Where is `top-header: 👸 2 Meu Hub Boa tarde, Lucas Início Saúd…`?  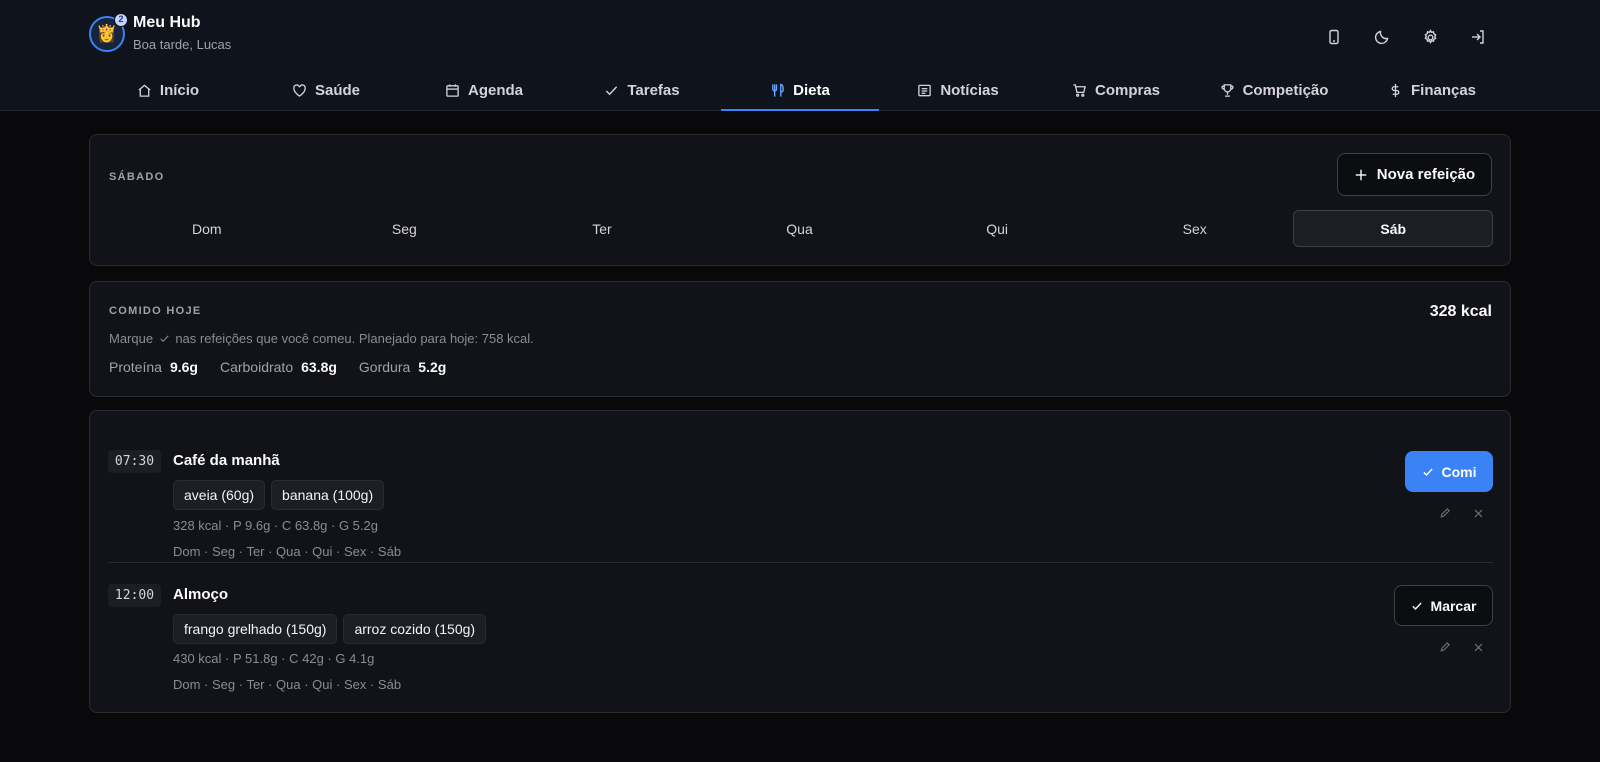 top-header: 👸 2 Meu Hub Boa tarde, Lucas Início Saúd… is located at coordinates (800, 55).